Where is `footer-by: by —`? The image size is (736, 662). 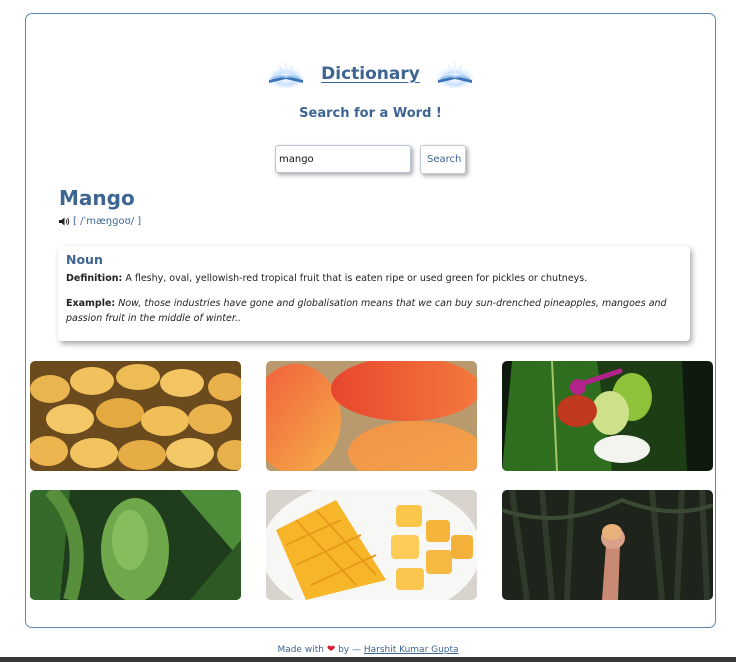
footer-by: by — is located at coordinates (349, 650).